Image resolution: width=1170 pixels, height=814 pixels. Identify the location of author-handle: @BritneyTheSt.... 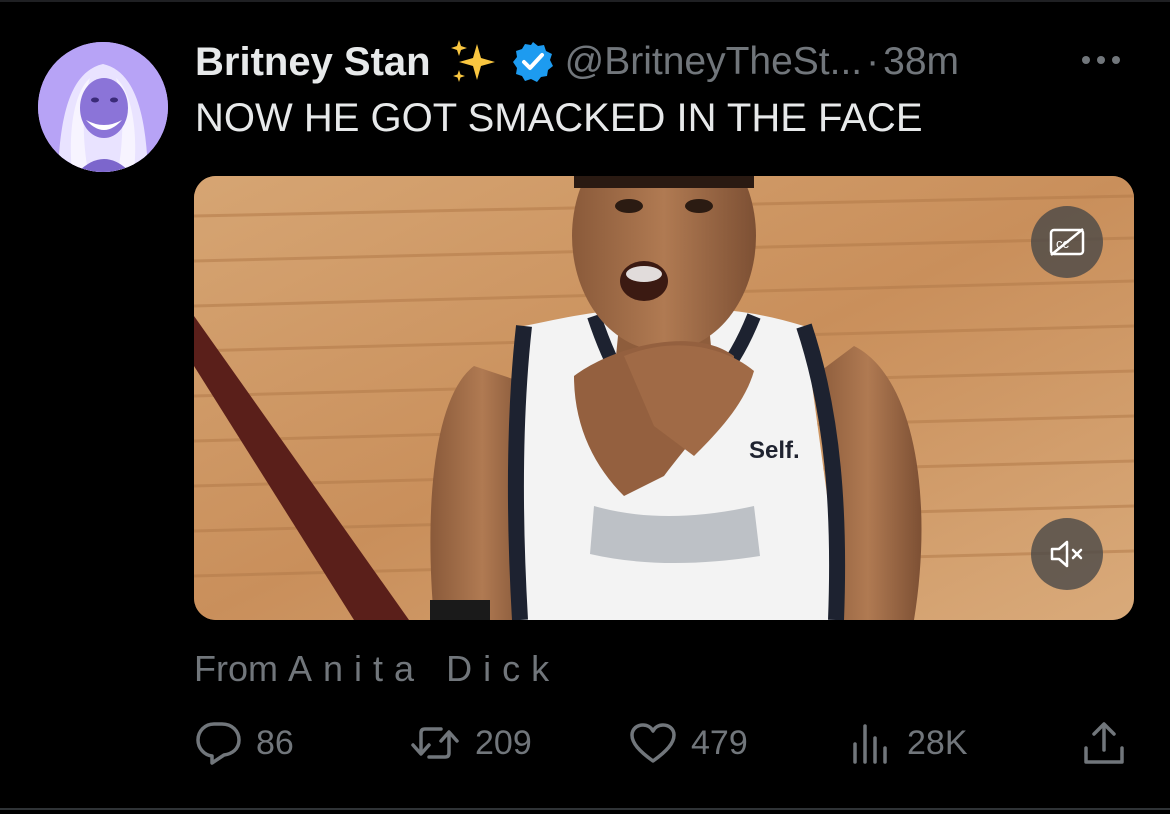
(714, 62).